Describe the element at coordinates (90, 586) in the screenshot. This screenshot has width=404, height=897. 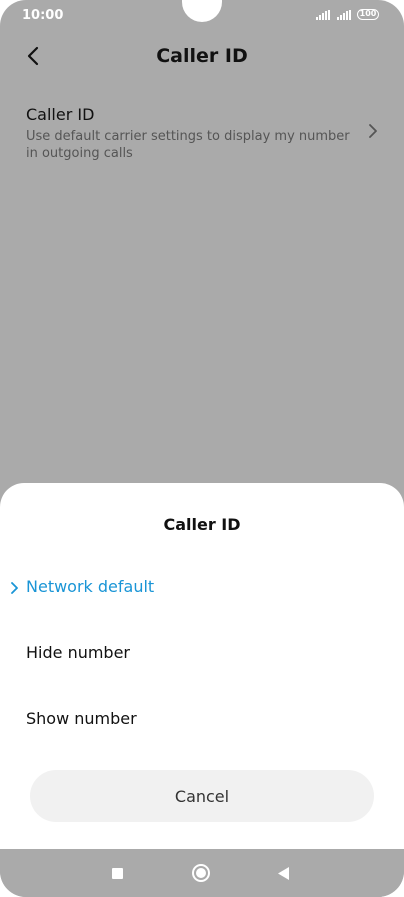
I see `option-label: Network default` at that location.